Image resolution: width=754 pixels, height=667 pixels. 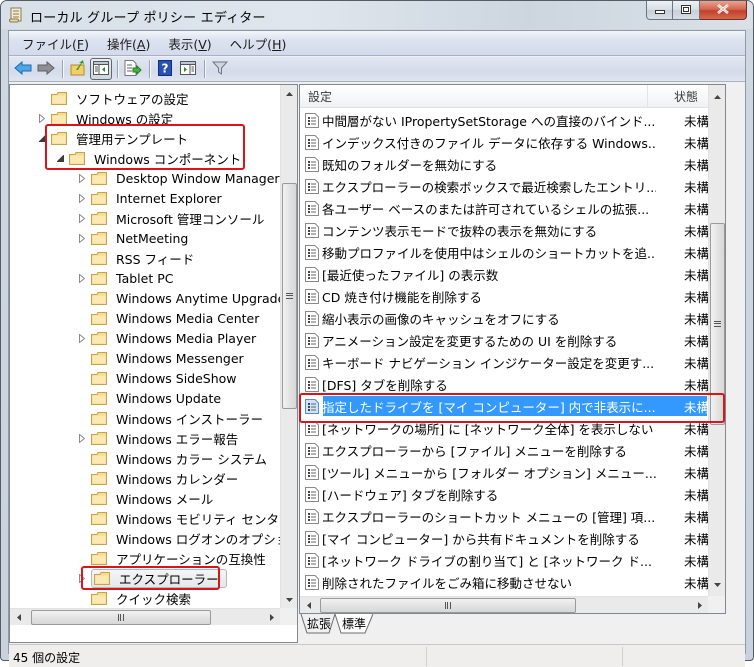 I want to click on tree-item: クイック検索, so click(x=135, y=598).